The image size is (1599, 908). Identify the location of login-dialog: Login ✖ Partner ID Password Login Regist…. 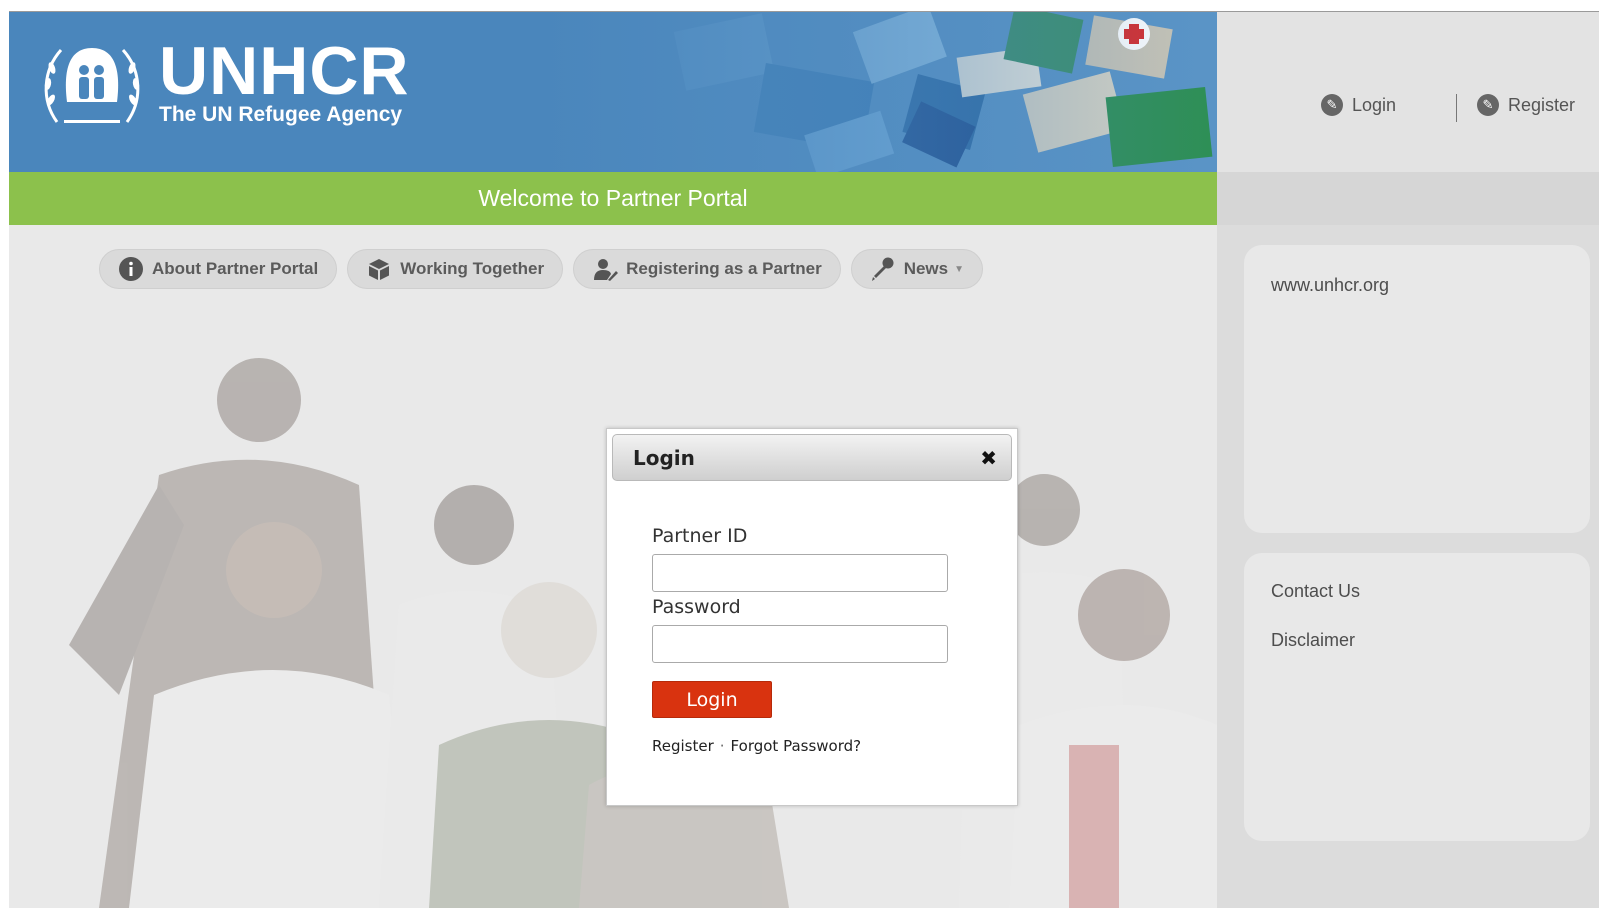
(812, 617).